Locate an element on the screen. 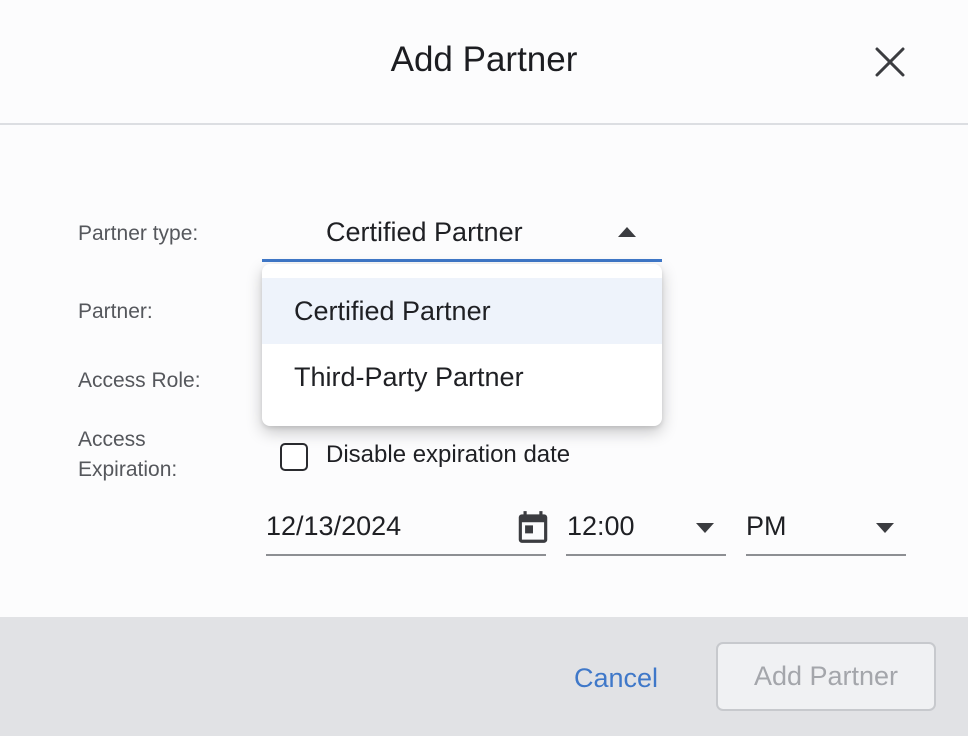  calendar-icon is located at coordinates (533, 527).